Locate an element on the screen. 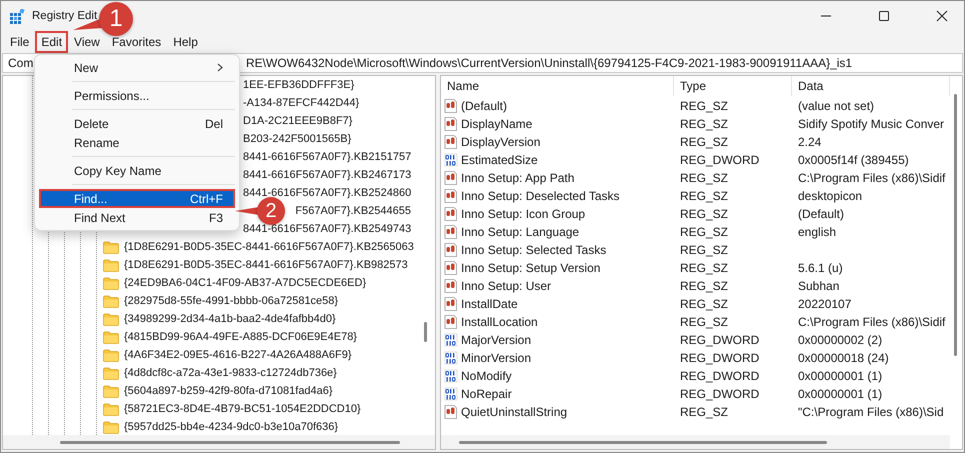 The image size is (965, 453). value-name: QuietUninstallString is located at coordinates (514, 412).